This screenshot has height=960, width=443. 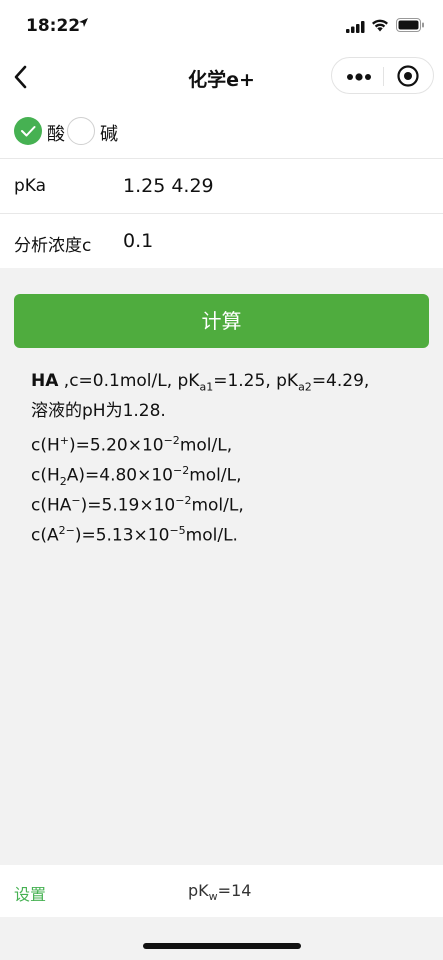 I want to click on result-line-ha: c(HA−)=5.19×10−2mol/L,, so click(x=137, y=505).